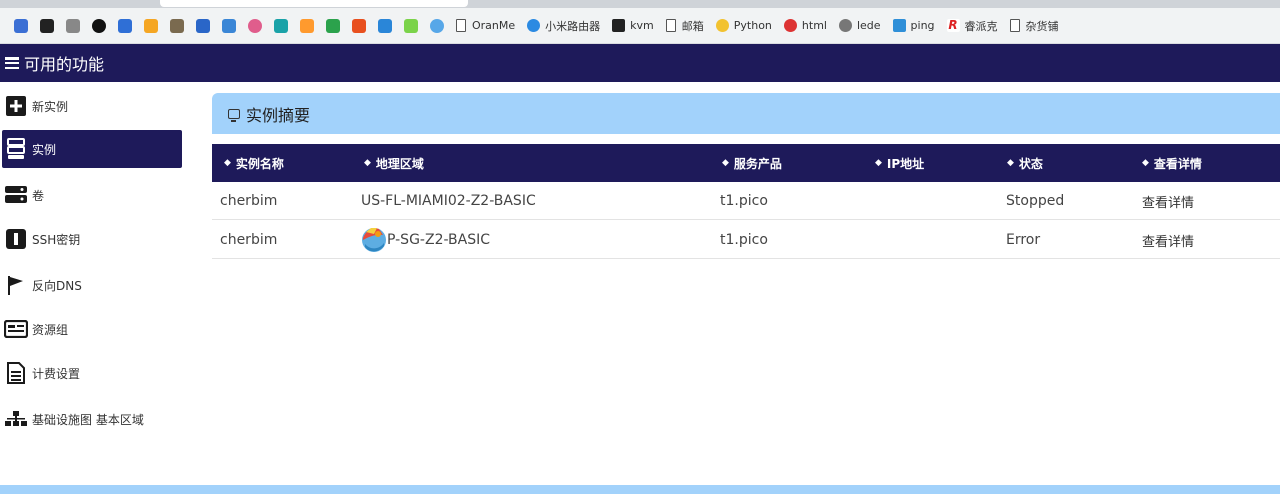  Describe the element at coordinates (281, 25) in the screenshot. I see `fn-icon` at that location.